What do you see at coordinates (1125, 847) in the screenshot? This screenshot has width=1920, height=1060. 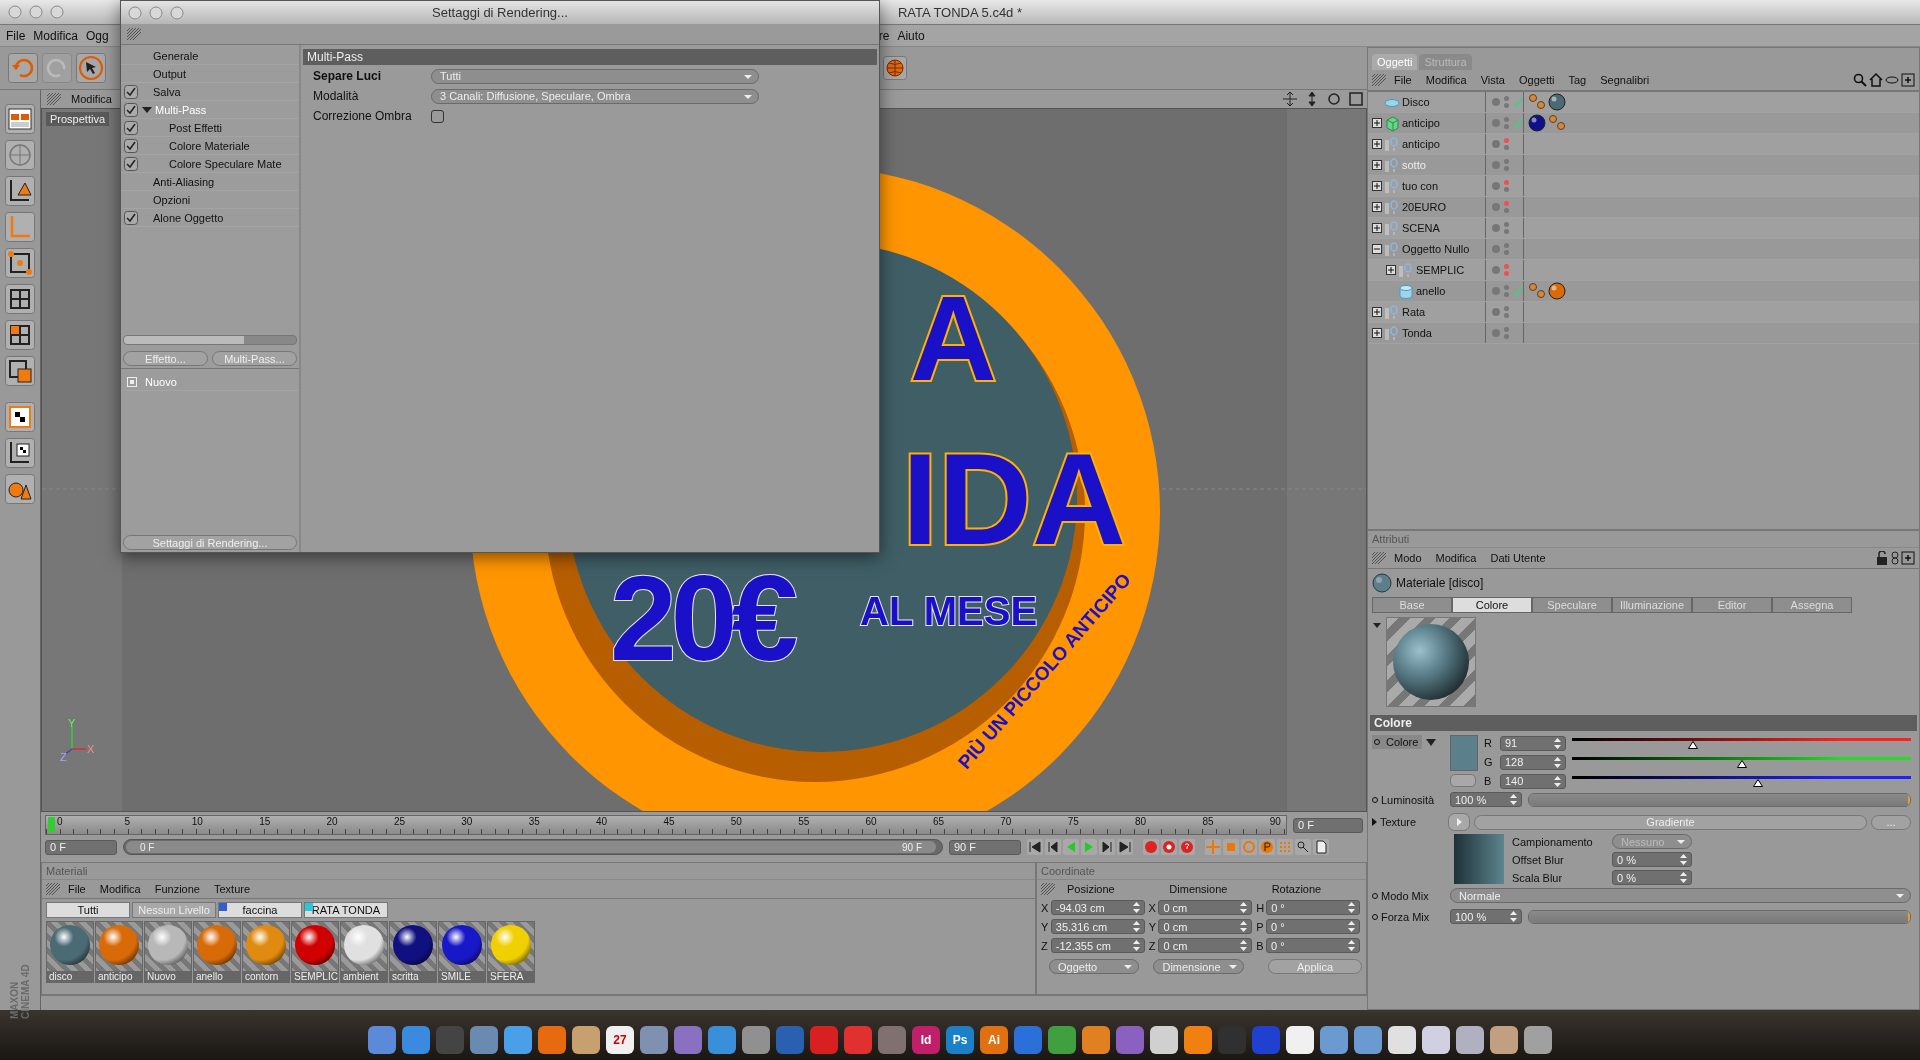 I see `skip-end-icon` at bounding box center [1125, 847].